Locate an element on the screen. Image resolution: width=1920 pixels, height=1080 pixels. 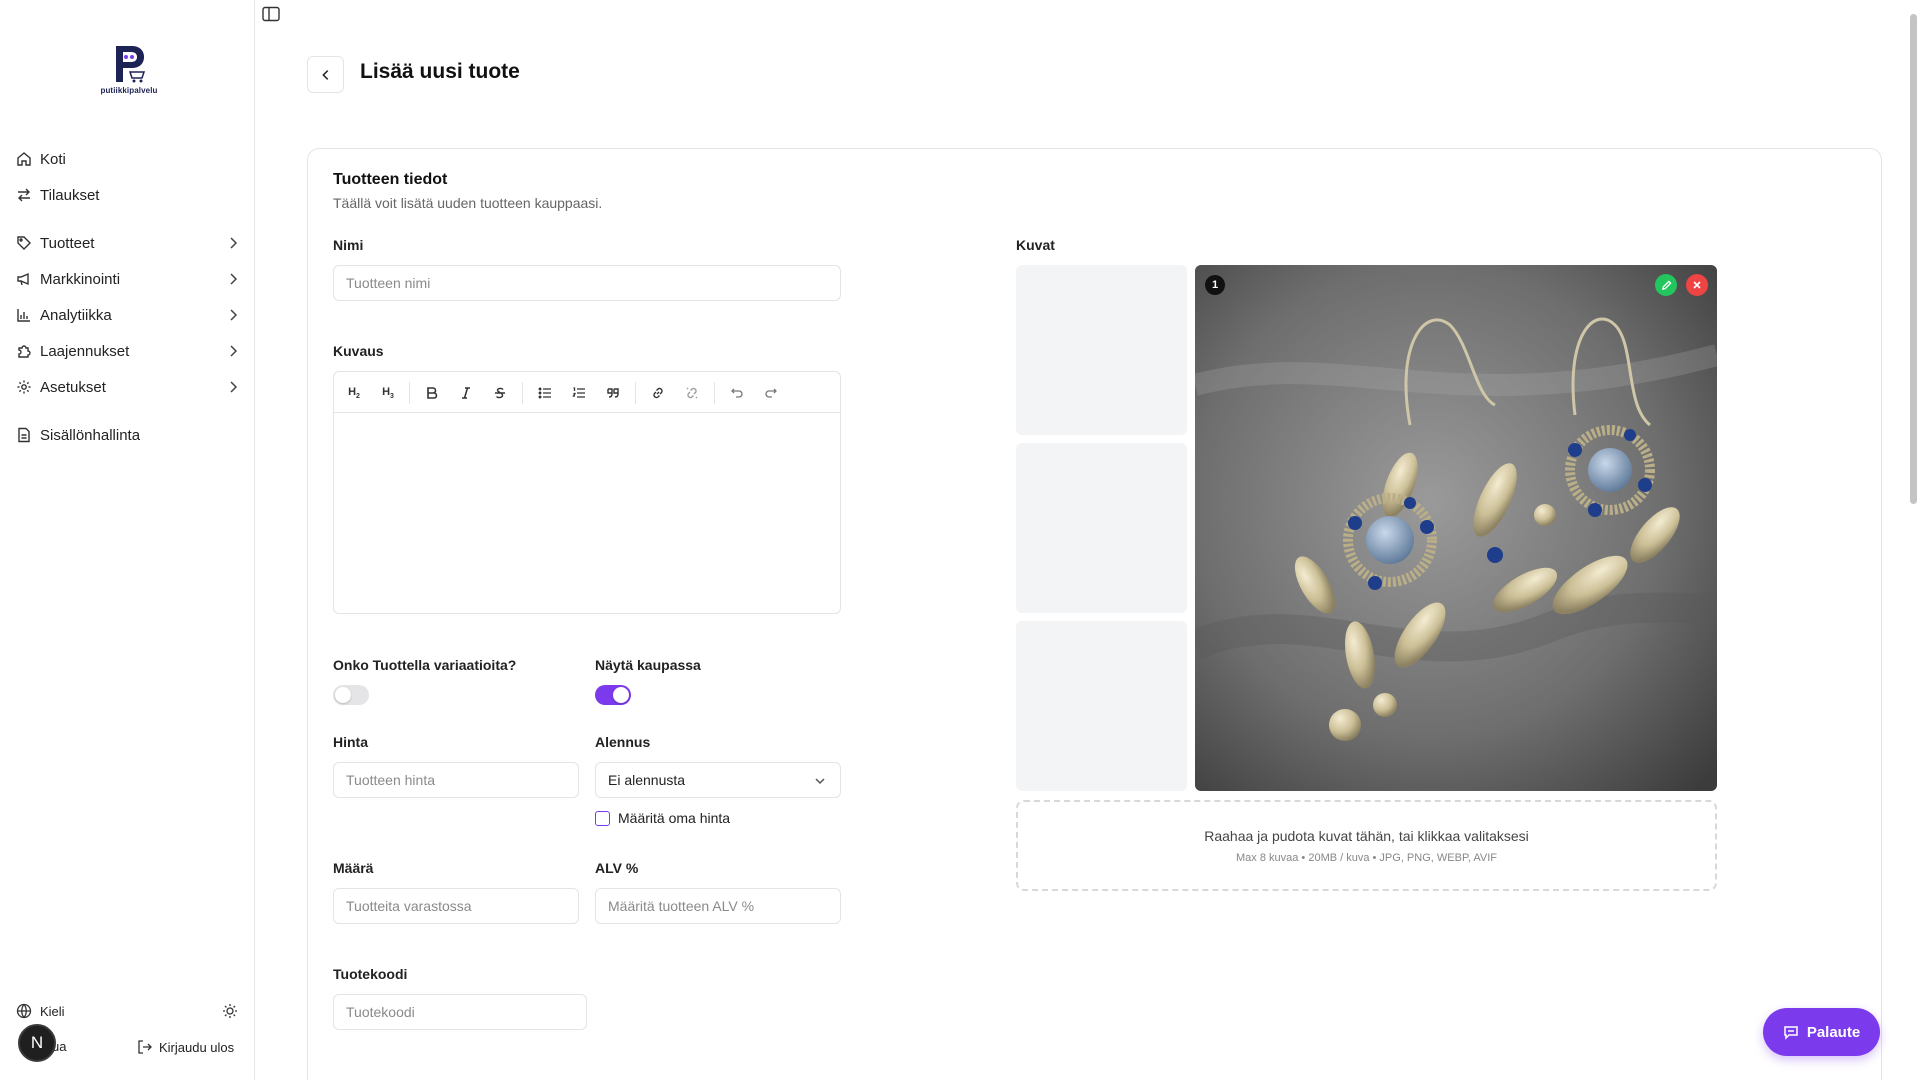
sidebar-item-label: Sisällönhallinta is located at coordinates (90, 435).